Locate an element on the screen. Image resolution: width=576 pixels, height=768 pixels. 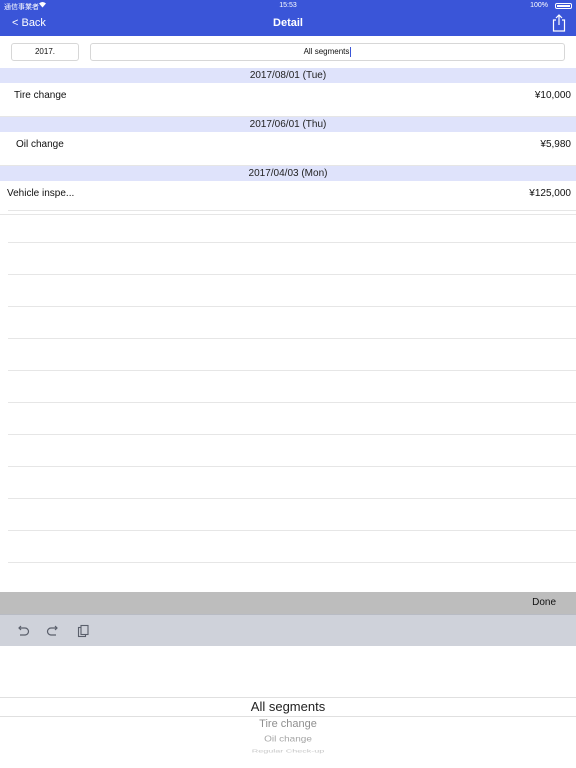
filter-bar: 2017. All segments is located at coordinates (288, 52).